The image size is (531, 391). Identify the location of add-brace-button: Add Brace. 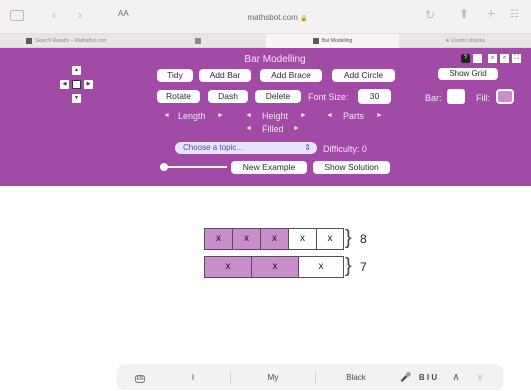
(291, 75).